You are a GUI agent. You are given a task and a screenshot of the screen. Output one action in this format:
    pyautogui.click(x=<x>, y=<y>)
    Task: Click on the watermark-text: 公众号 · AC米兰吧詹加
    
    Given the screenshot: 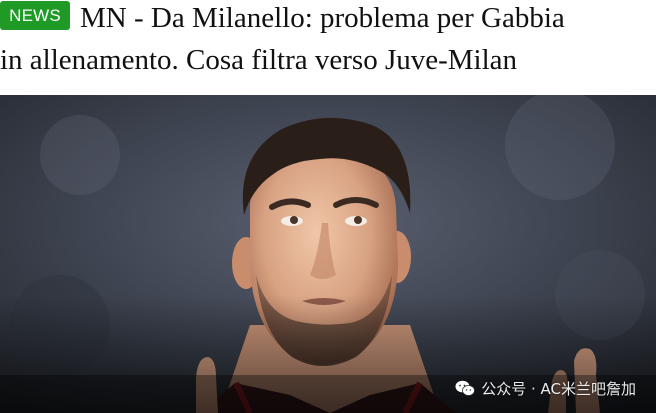 What is the action you would take?
    pyautogui.click(x=558, y=389)
    